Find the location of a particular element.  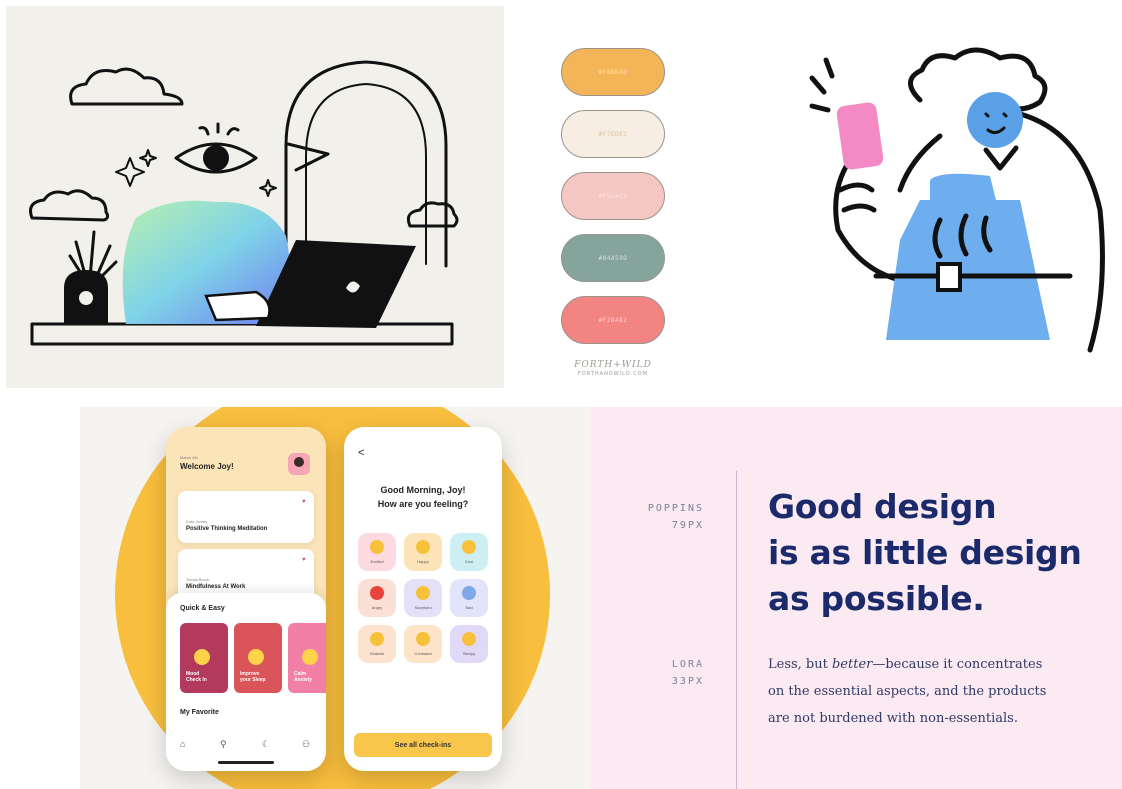

headline-line: as possible. is located at coordinates (876, 598).